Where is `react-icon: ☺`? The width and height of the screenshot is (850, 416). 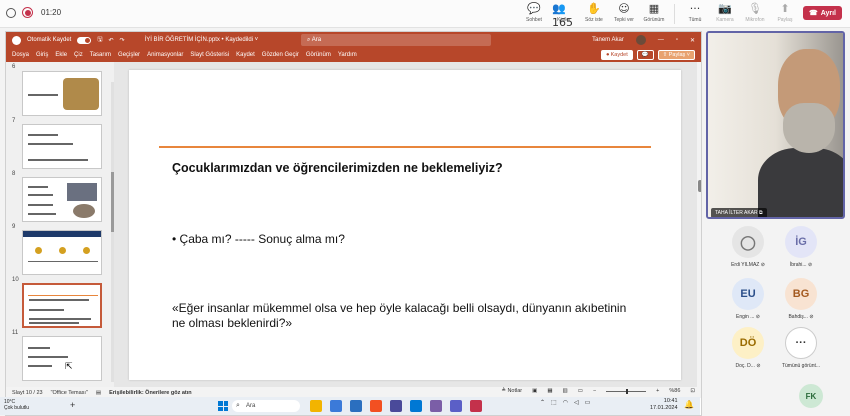 react-icon: ☺ is located at coordinates (624, 8).